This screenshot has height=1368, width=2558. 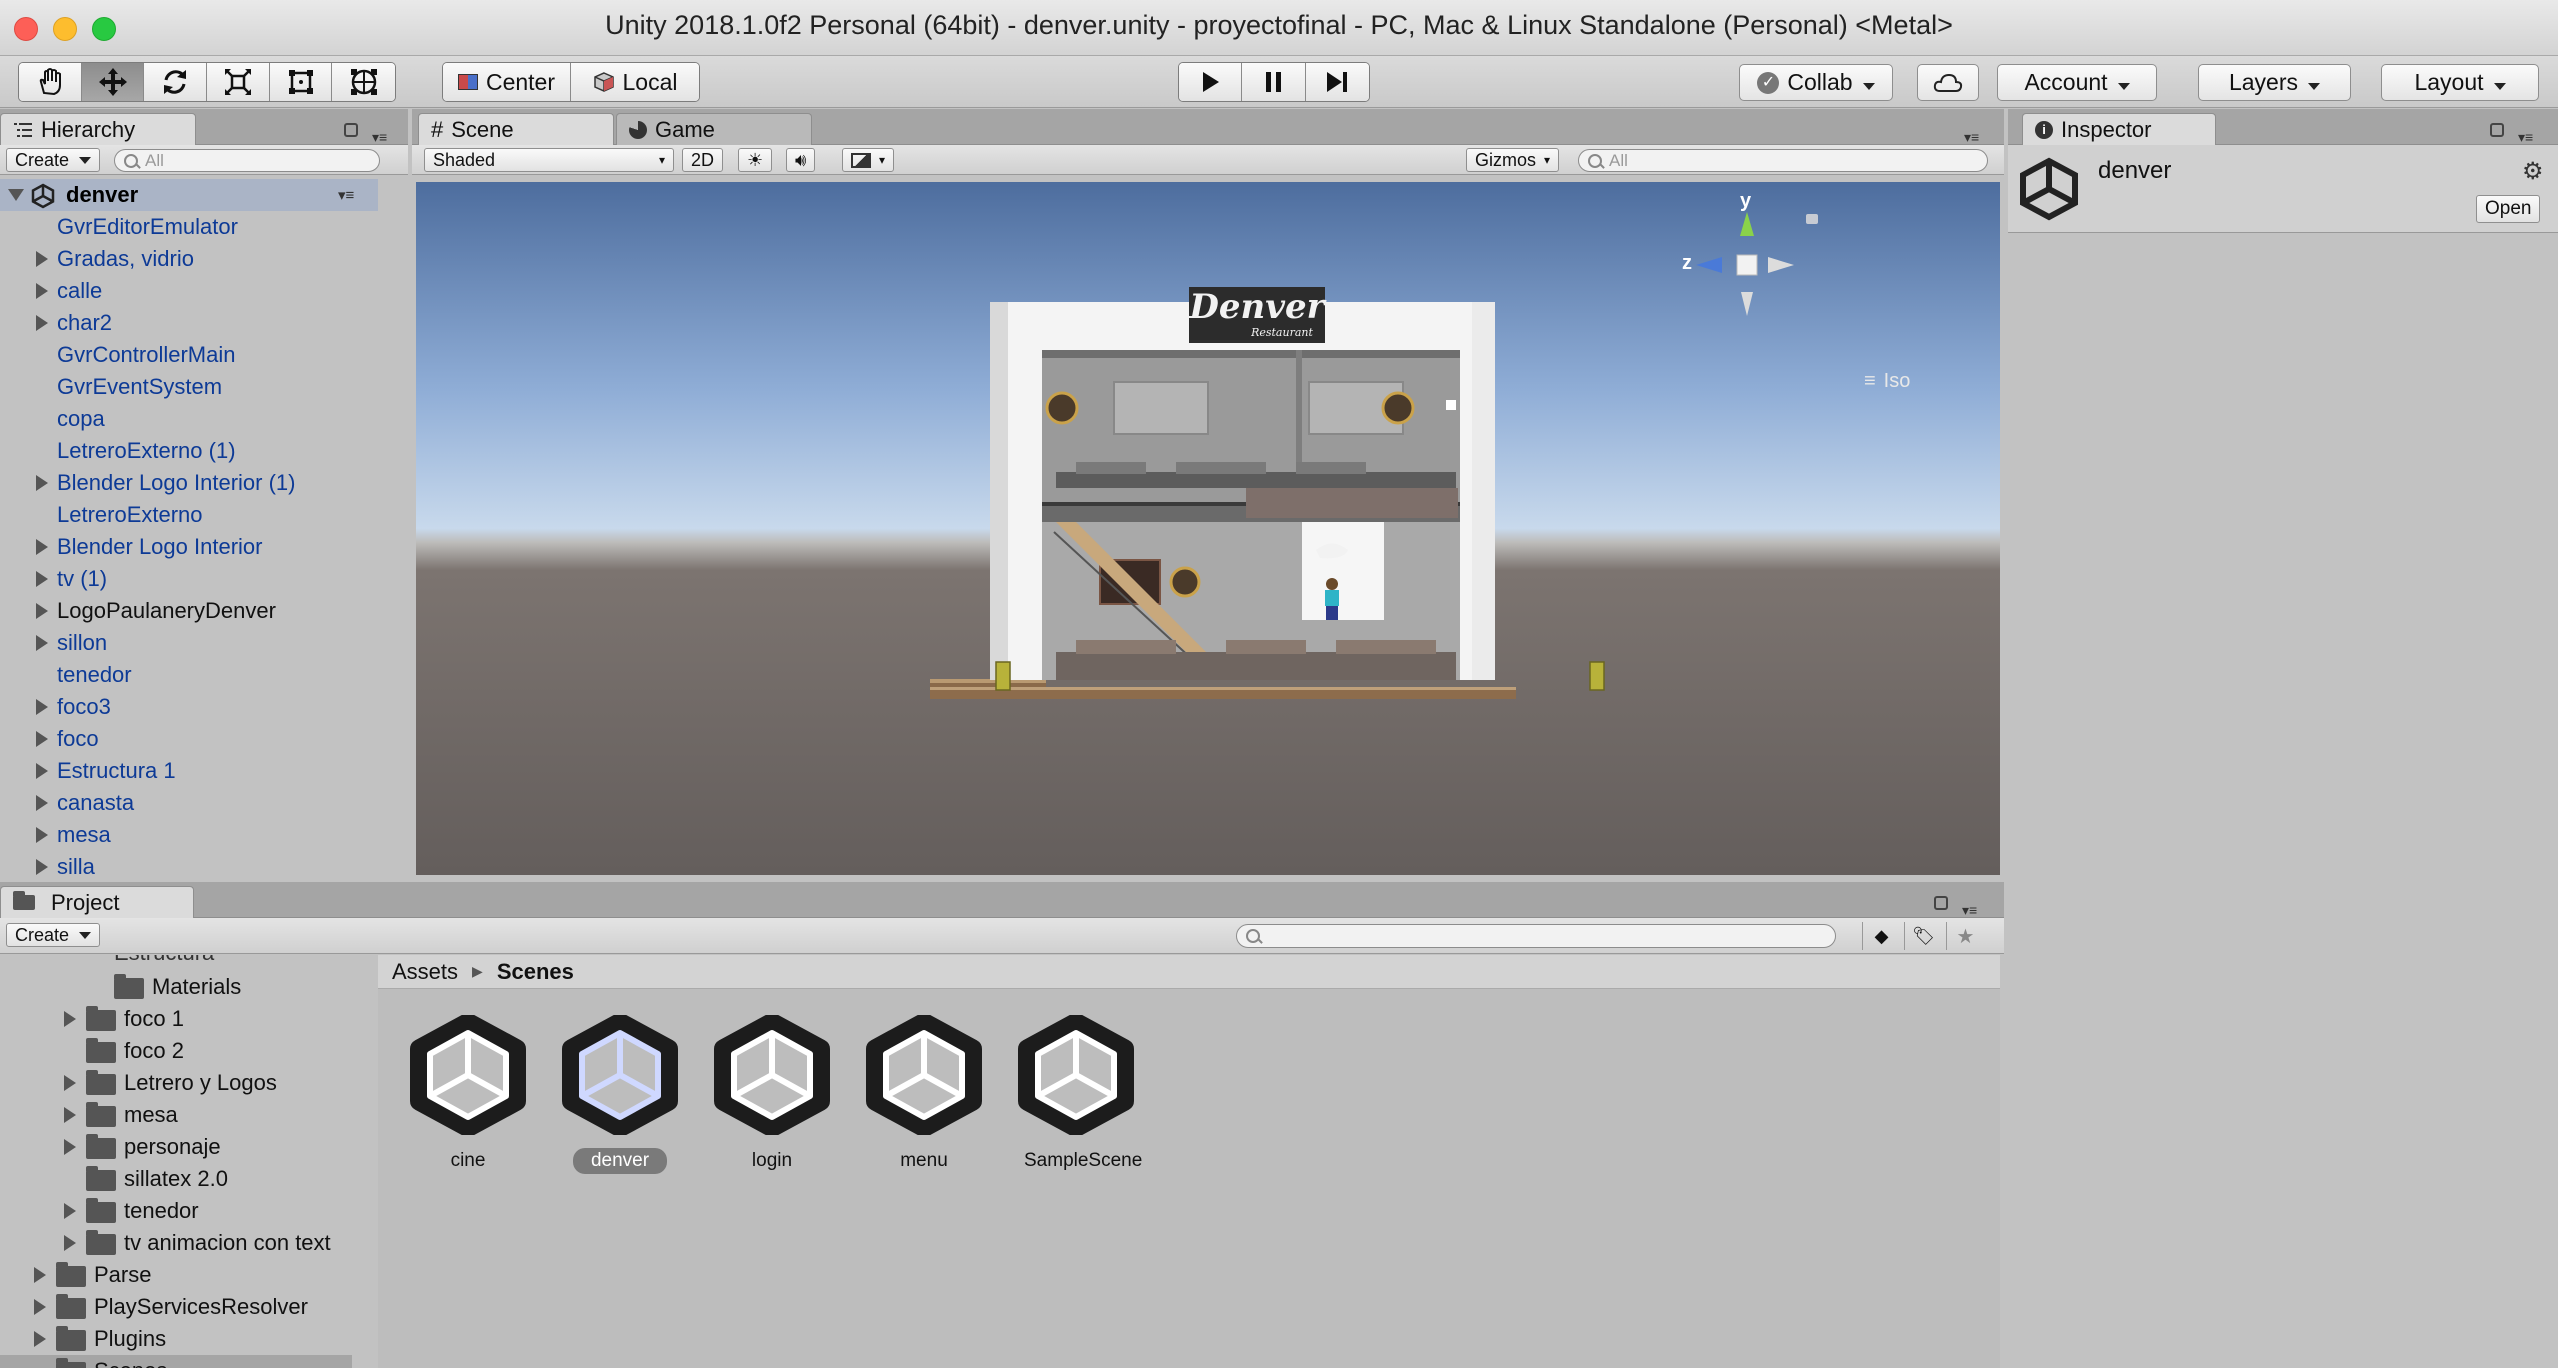 I want to click on scene-lighting-button: ☀, so click(x=755, y=160).